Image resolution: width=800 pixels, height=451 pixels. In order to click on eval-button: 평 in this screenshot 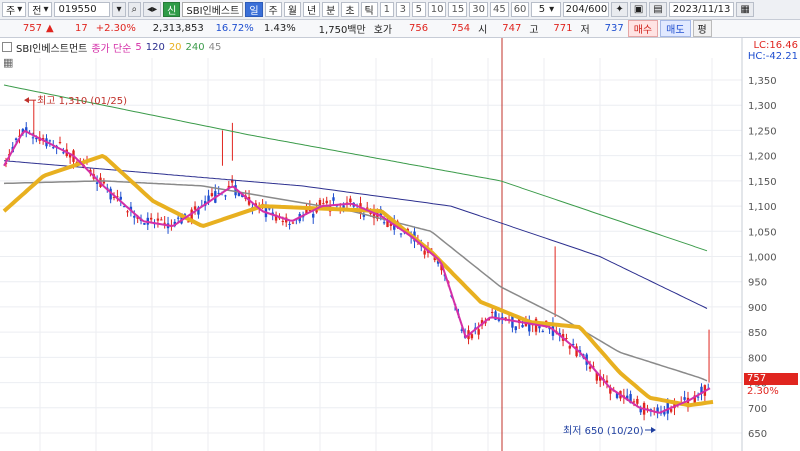, I will do `click(702, 28)`.